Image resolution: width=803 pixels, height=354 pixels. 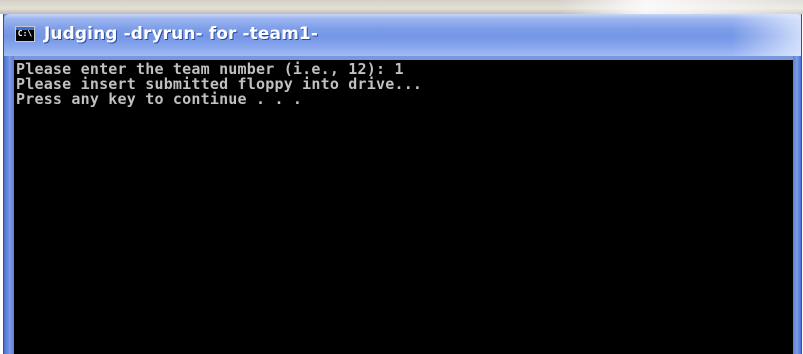 I want to click on cmd-console-icon: C:\, so click(x=25, y=34).